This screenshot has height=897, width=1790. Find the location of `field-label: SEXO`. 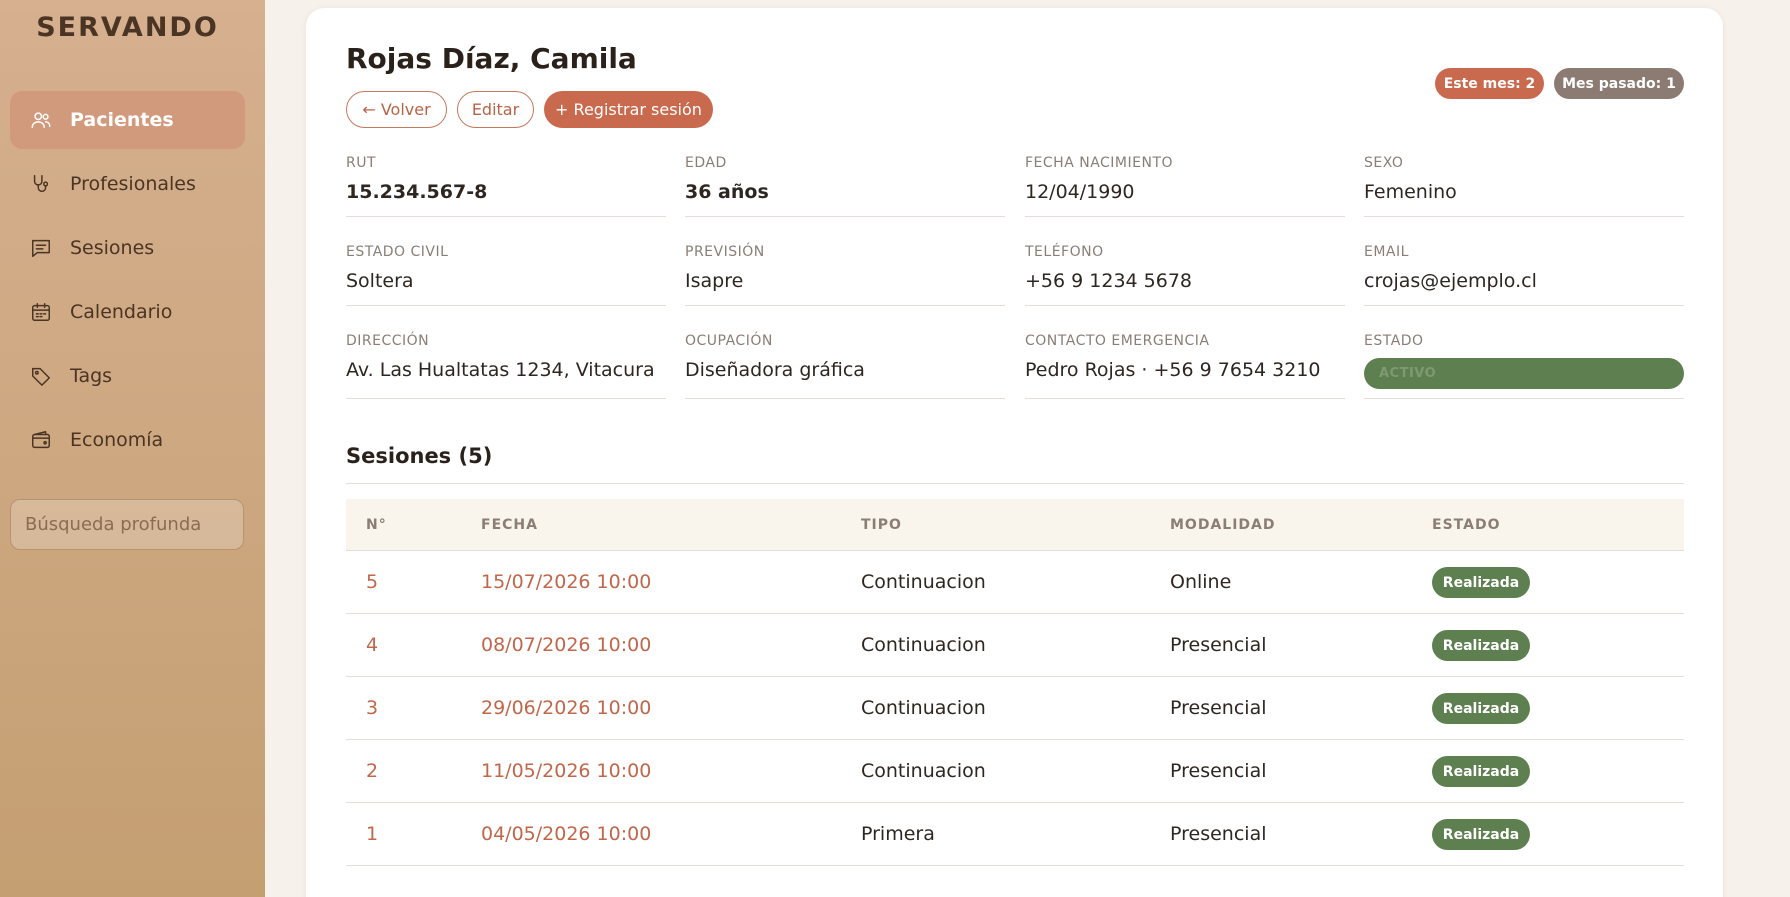

field-label: SEXO is located at coordinates (1384, 163).